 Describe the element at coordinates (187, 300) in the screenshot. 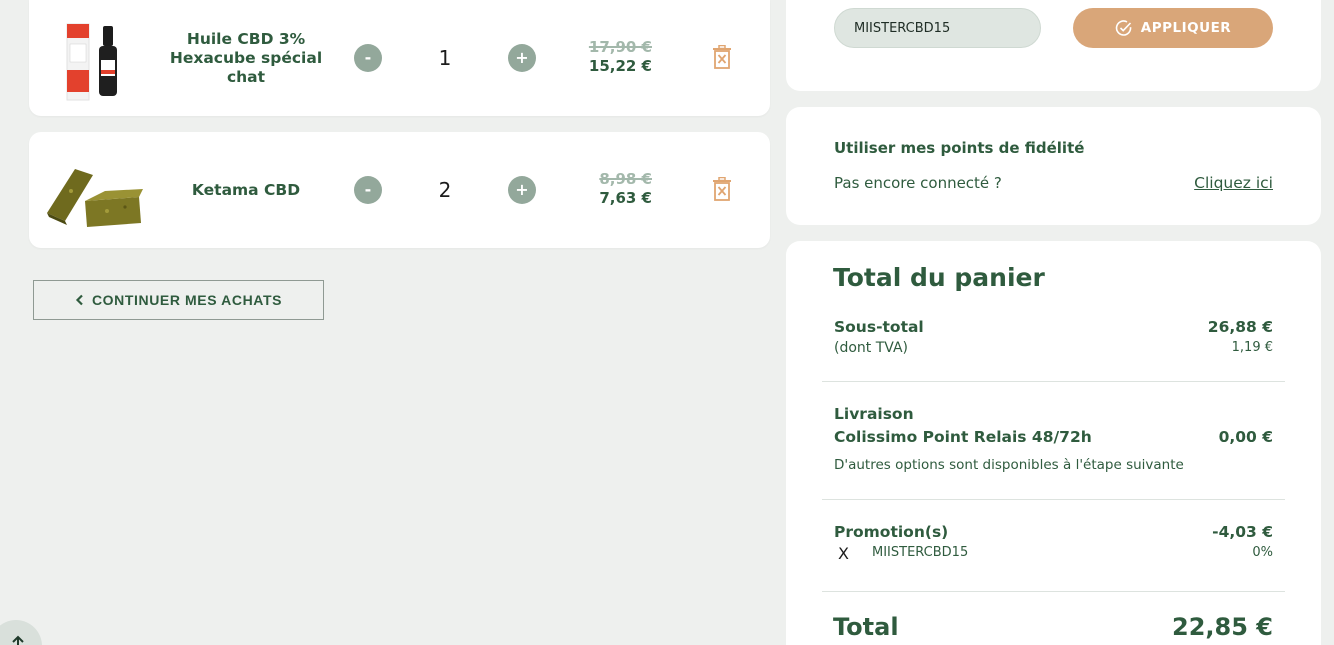

I see `continue-shopping-label: CONTINUER MES ACHATS` at that location.